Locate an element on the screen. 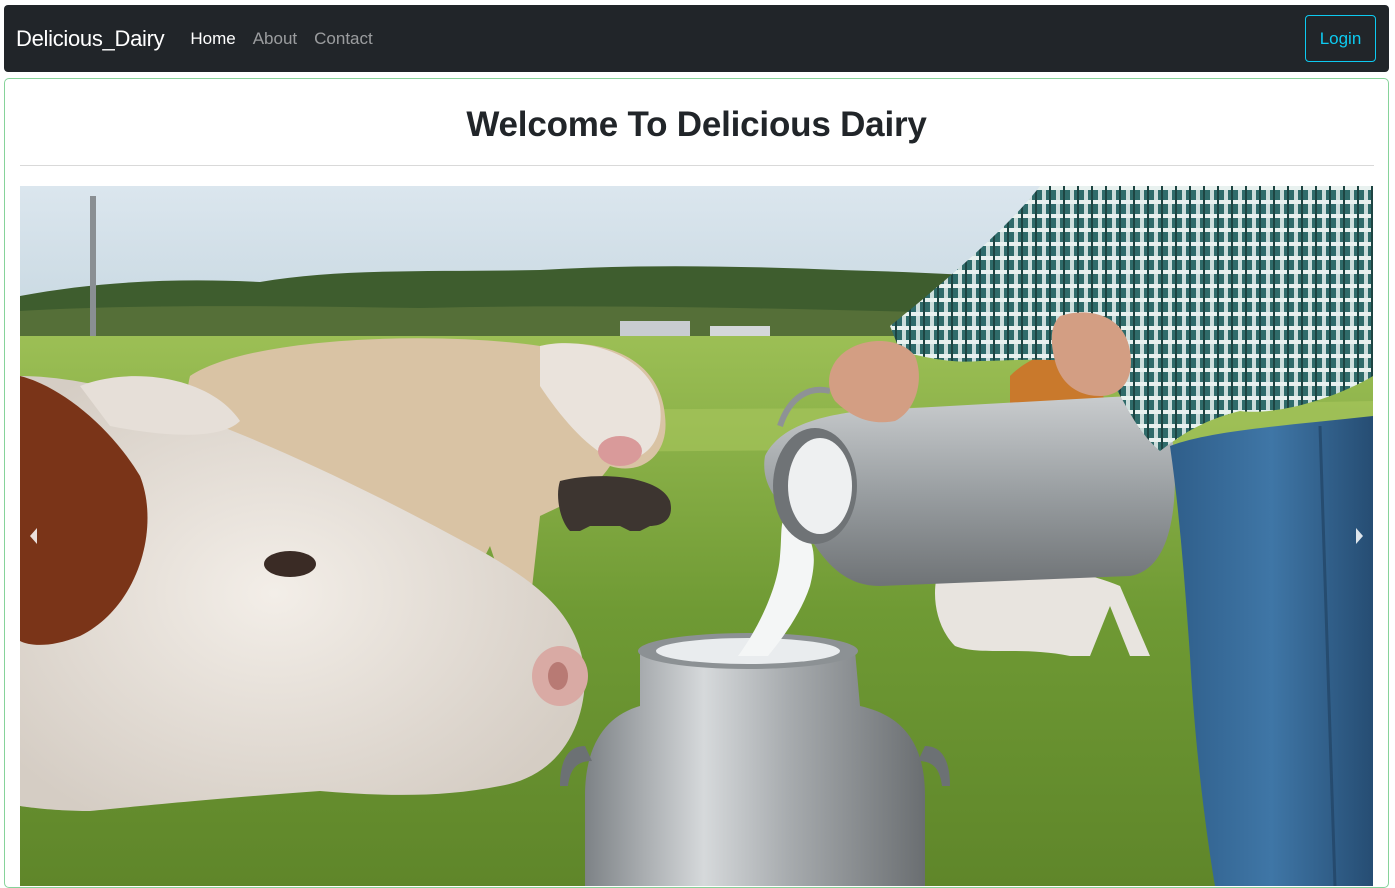  chevron-right-icon is located at coordinates (1359, 536).